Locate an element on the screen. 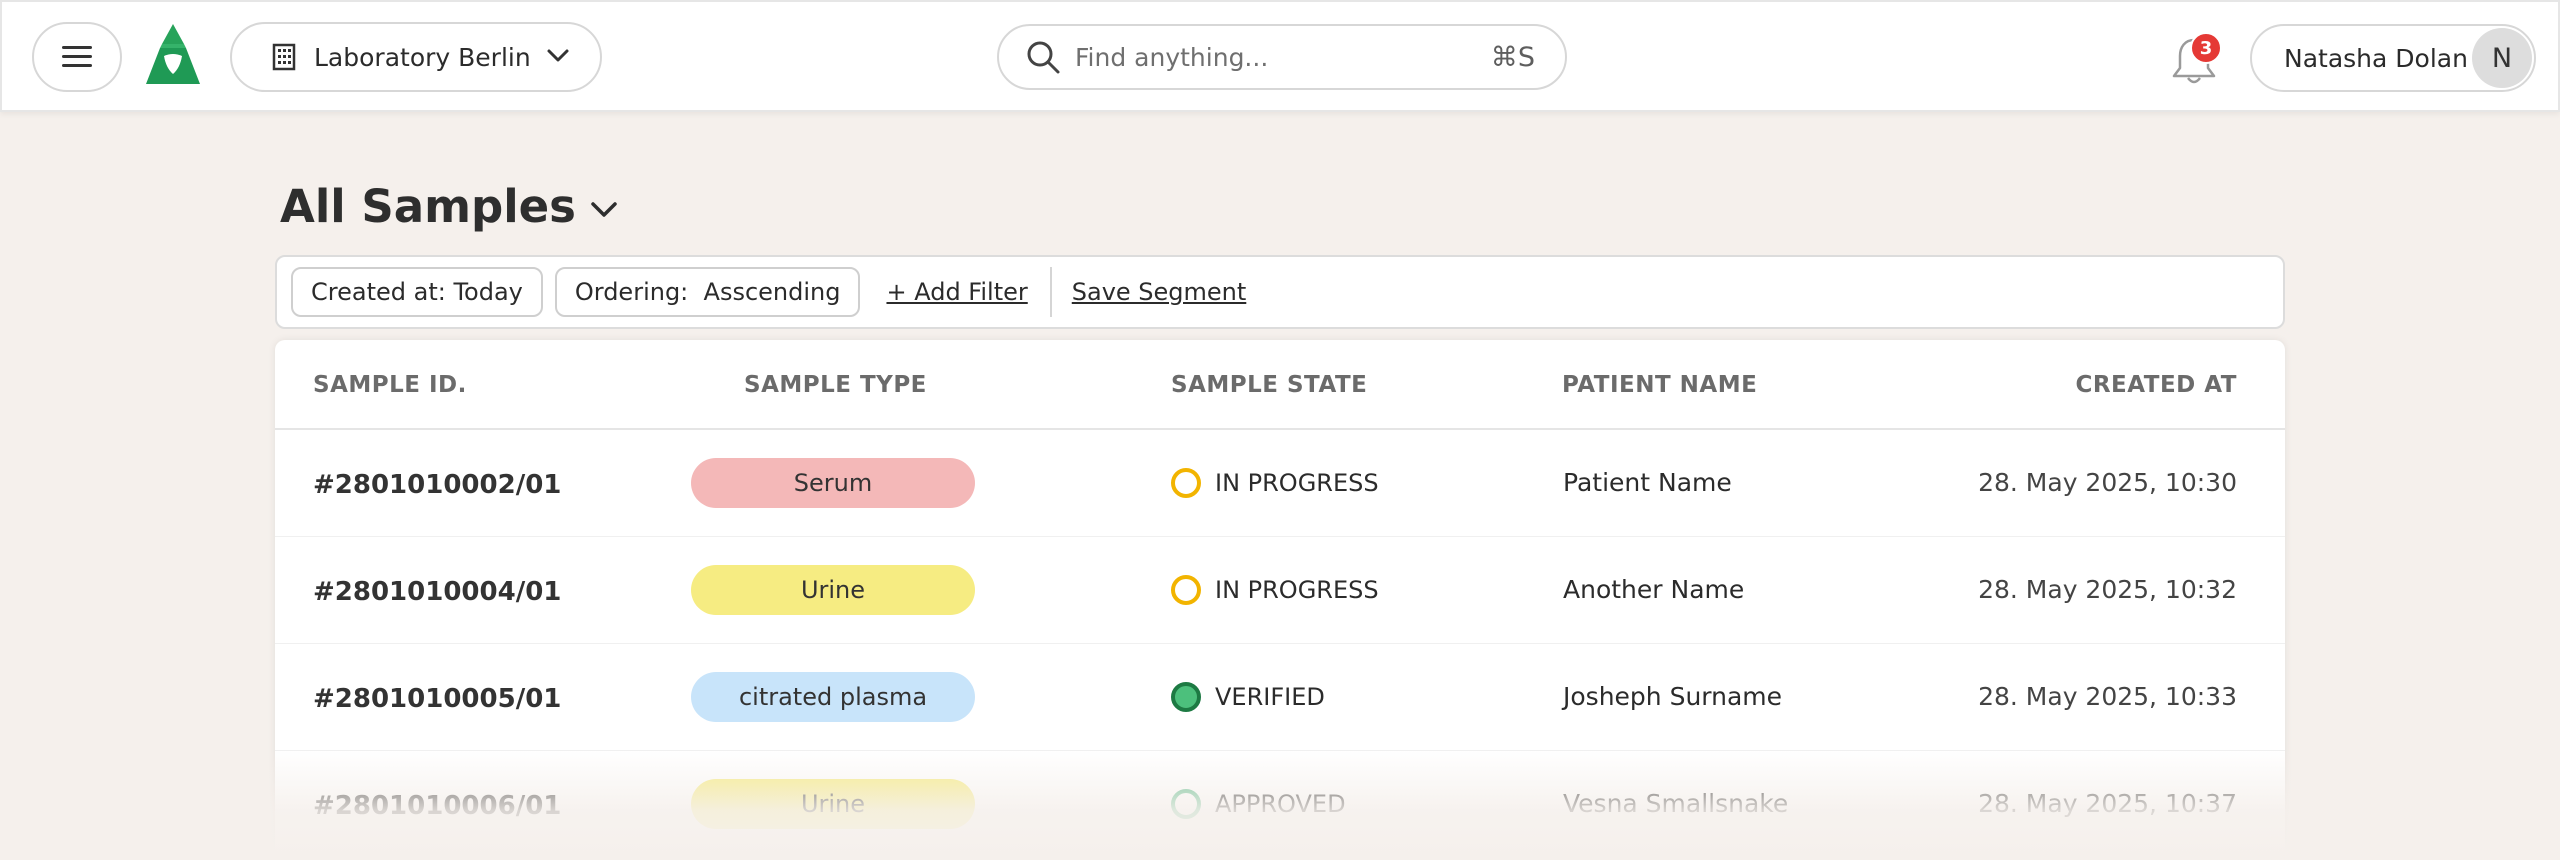 The image size is (2560, 860). sample-type-badge: Serum is located at coordinates (833, 483).